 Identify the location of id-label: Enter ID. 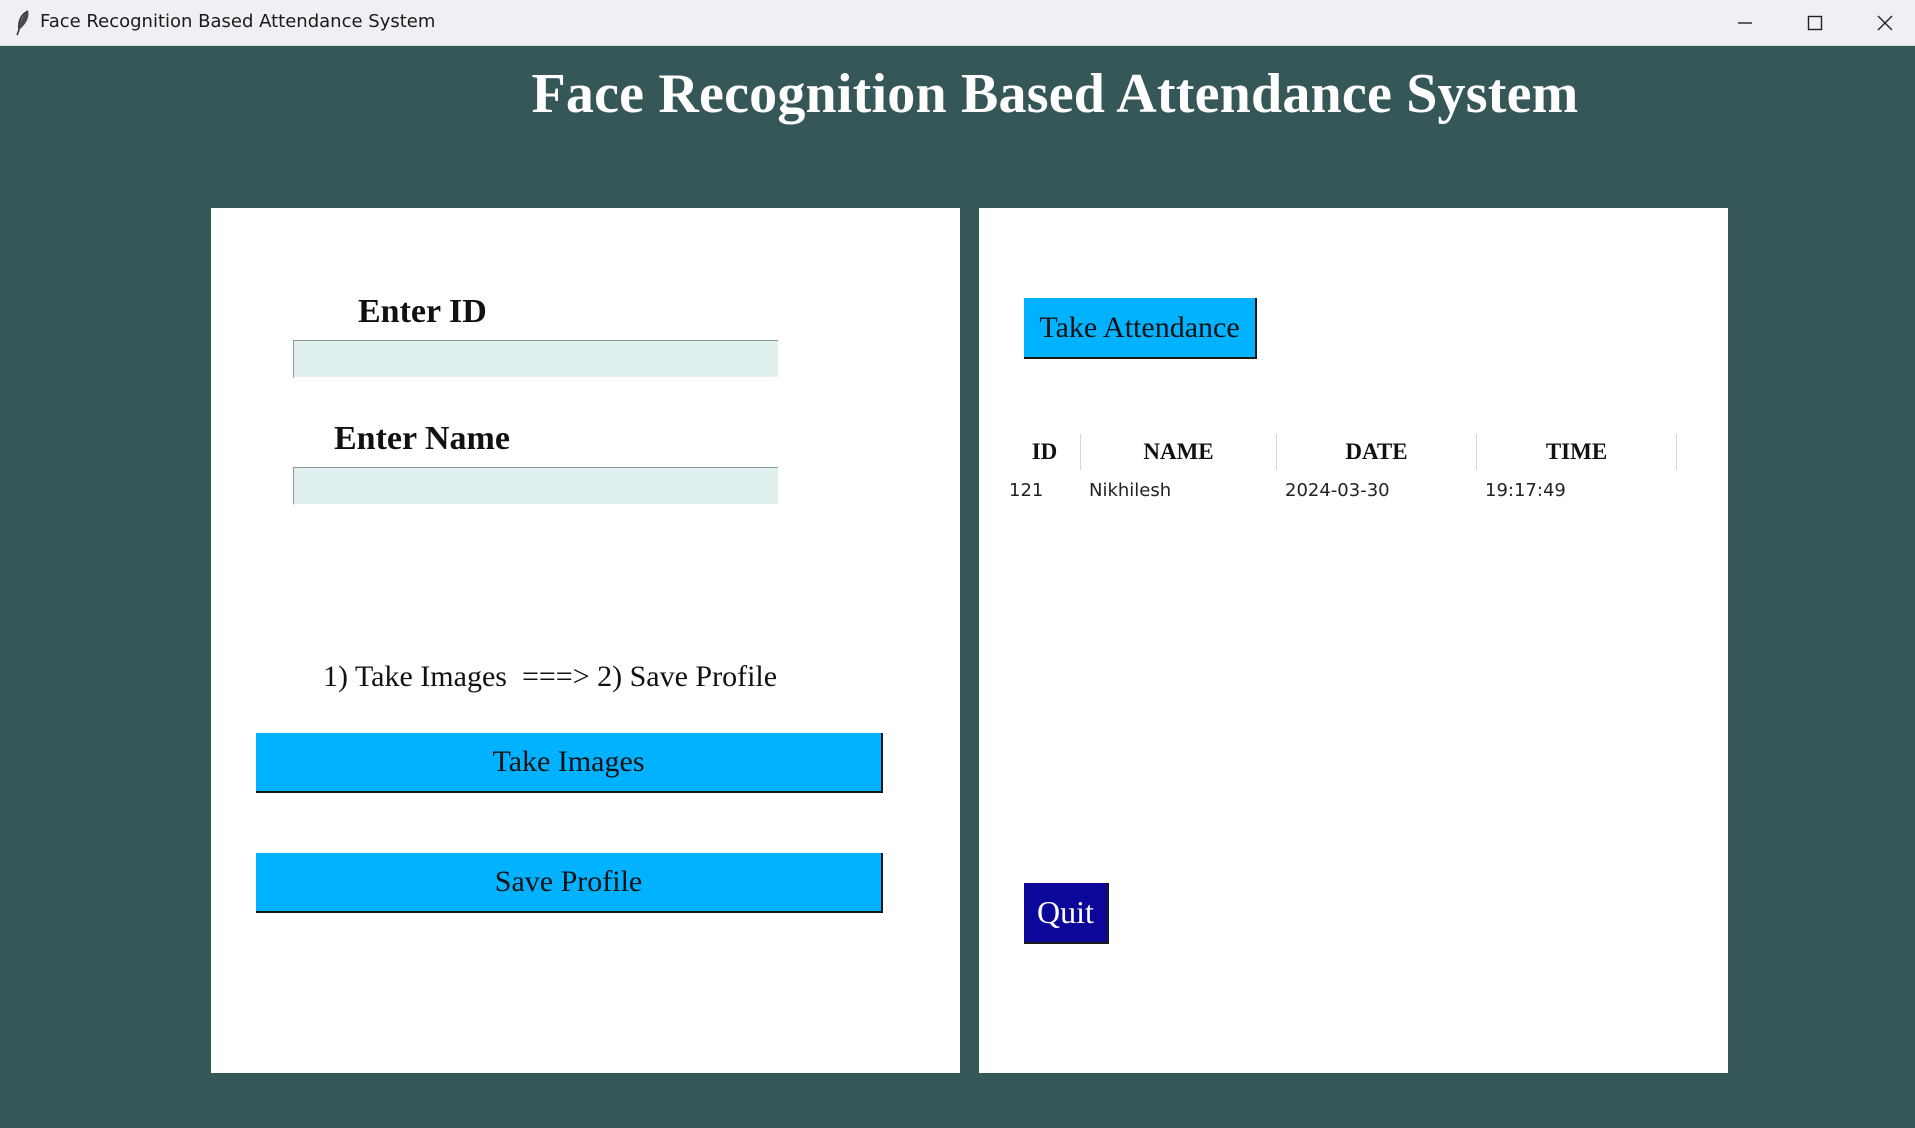
(422, 311).